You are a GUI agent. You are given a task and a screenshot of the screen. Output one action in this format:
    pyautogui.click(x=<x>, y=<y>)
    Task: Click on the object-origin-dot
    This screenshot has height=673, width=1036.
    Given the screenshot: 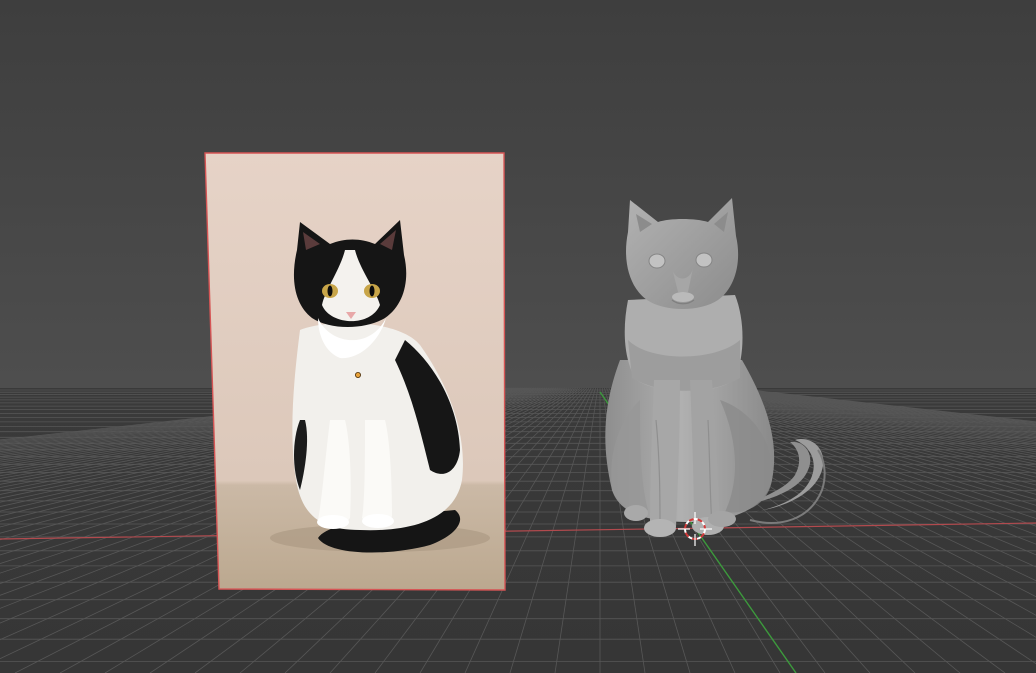 What is the action you would take?
    pyautogui.click(x=357, y=374)
    